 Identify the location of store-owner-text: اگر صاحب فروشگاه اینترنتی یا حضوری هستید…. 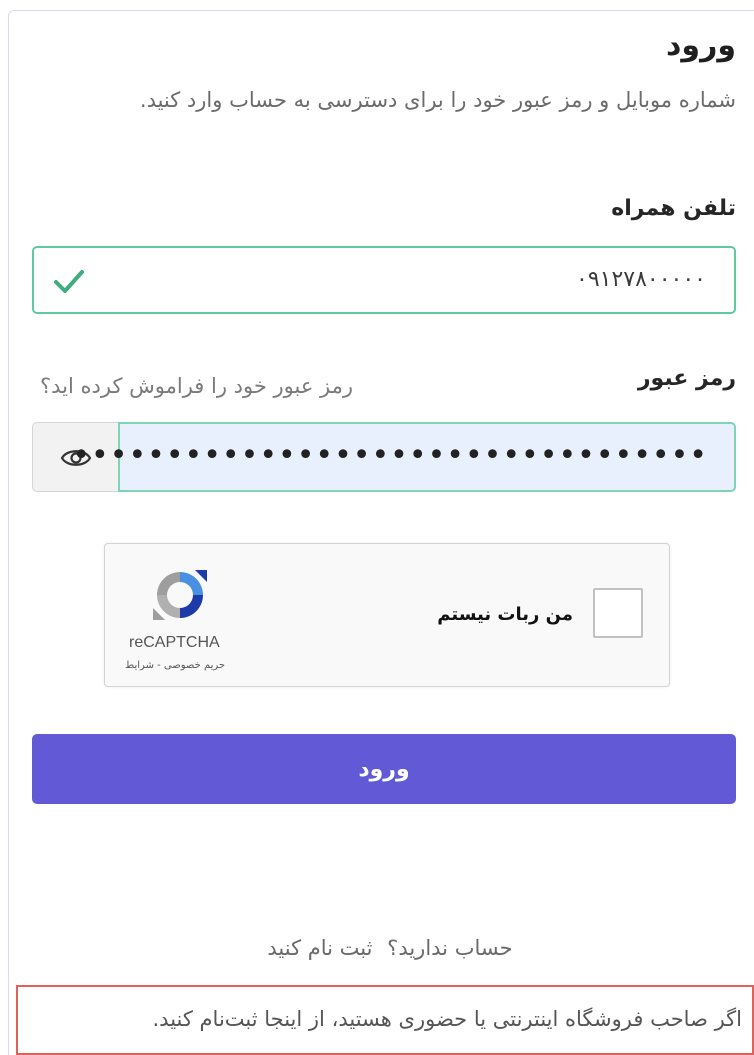
(448, 1019).